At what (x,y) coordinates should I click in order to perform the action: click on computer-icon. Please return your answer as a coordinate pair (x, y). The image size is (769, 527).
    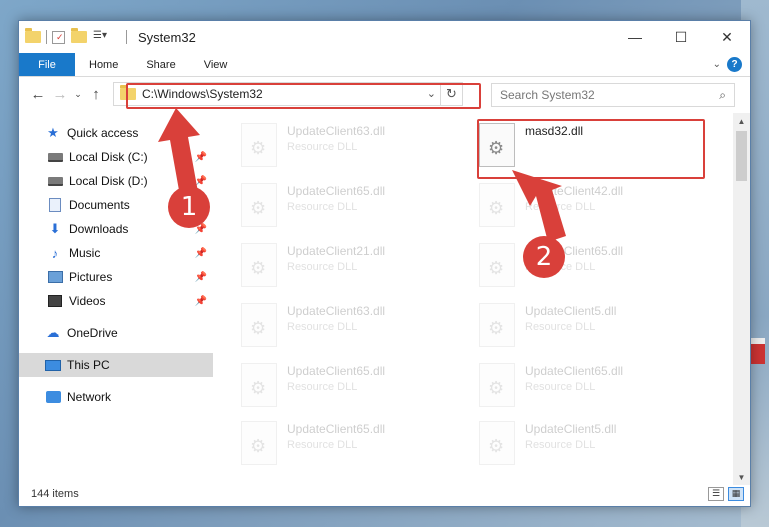
    Looking at the image, I should click on (53, 365).